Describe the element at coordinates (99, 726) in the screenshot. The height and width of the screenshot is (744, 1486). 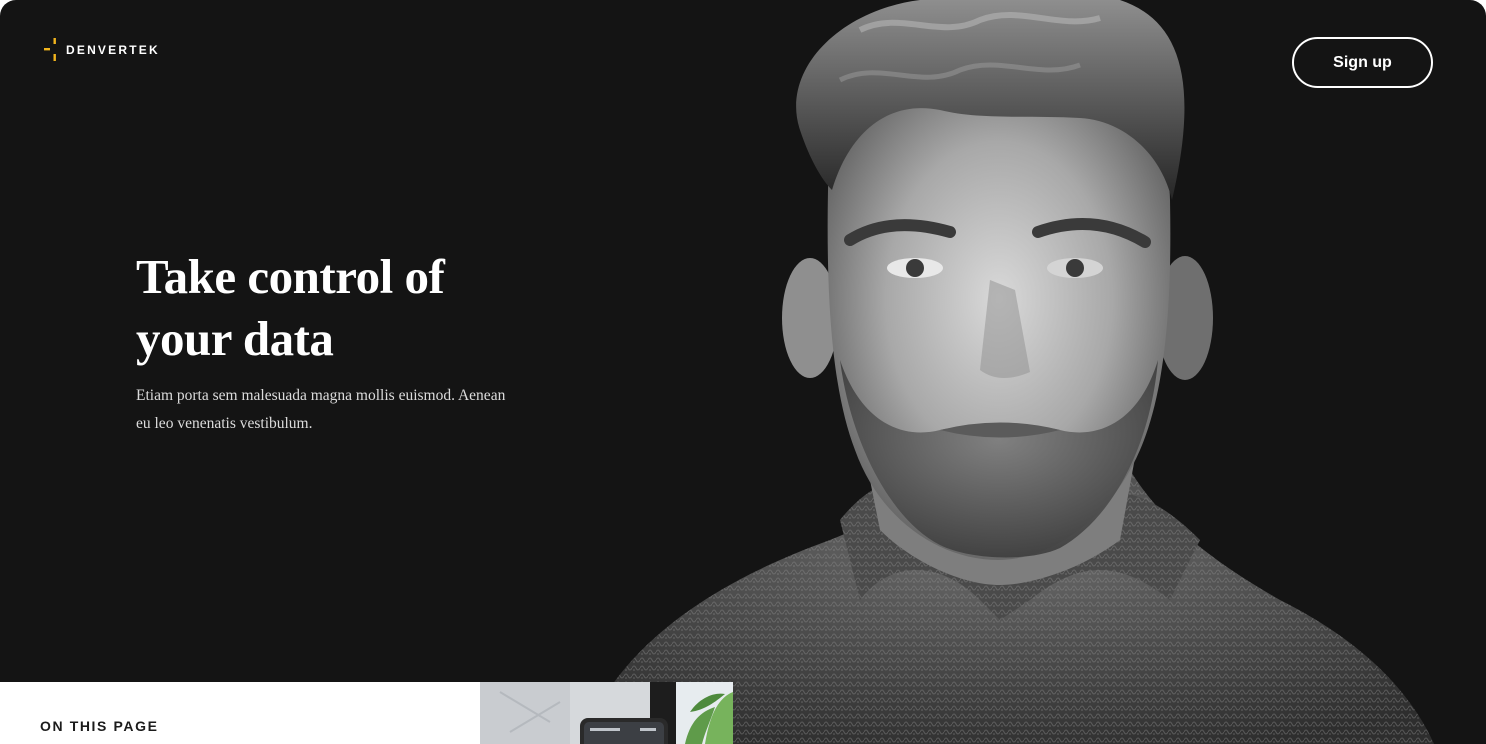
I see `on-this-page-heading: ON THIS PAGE` at that location.